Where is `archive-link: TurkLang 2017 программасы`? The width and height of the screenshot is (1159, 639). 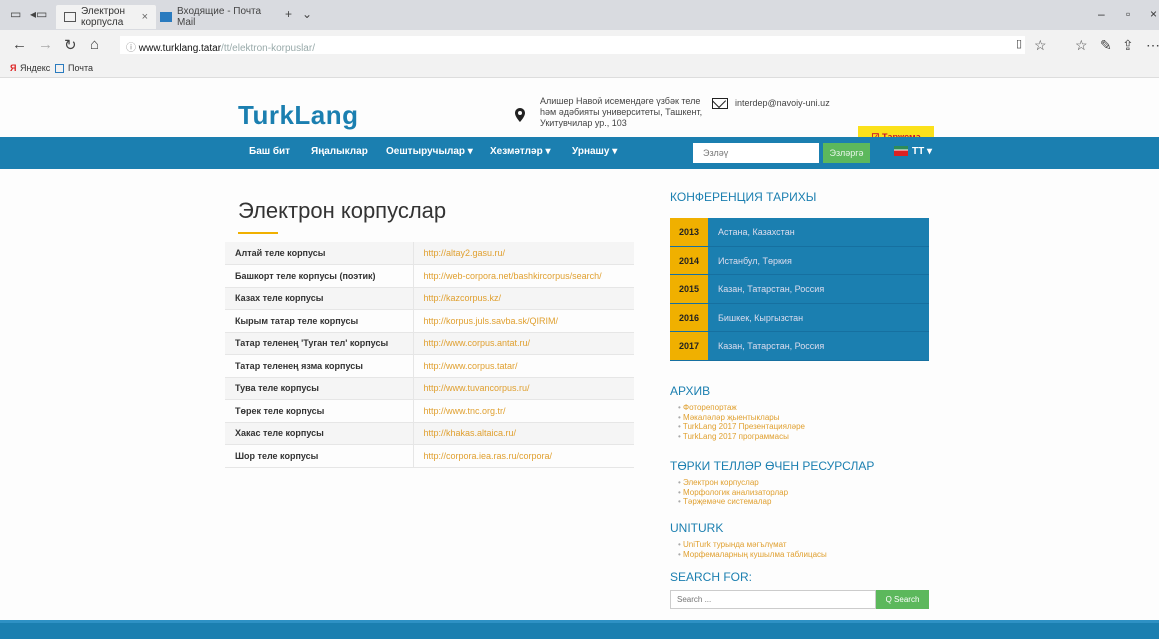
archive-link: TurkLang 2017 программасы is located at coordinates (741, 437).